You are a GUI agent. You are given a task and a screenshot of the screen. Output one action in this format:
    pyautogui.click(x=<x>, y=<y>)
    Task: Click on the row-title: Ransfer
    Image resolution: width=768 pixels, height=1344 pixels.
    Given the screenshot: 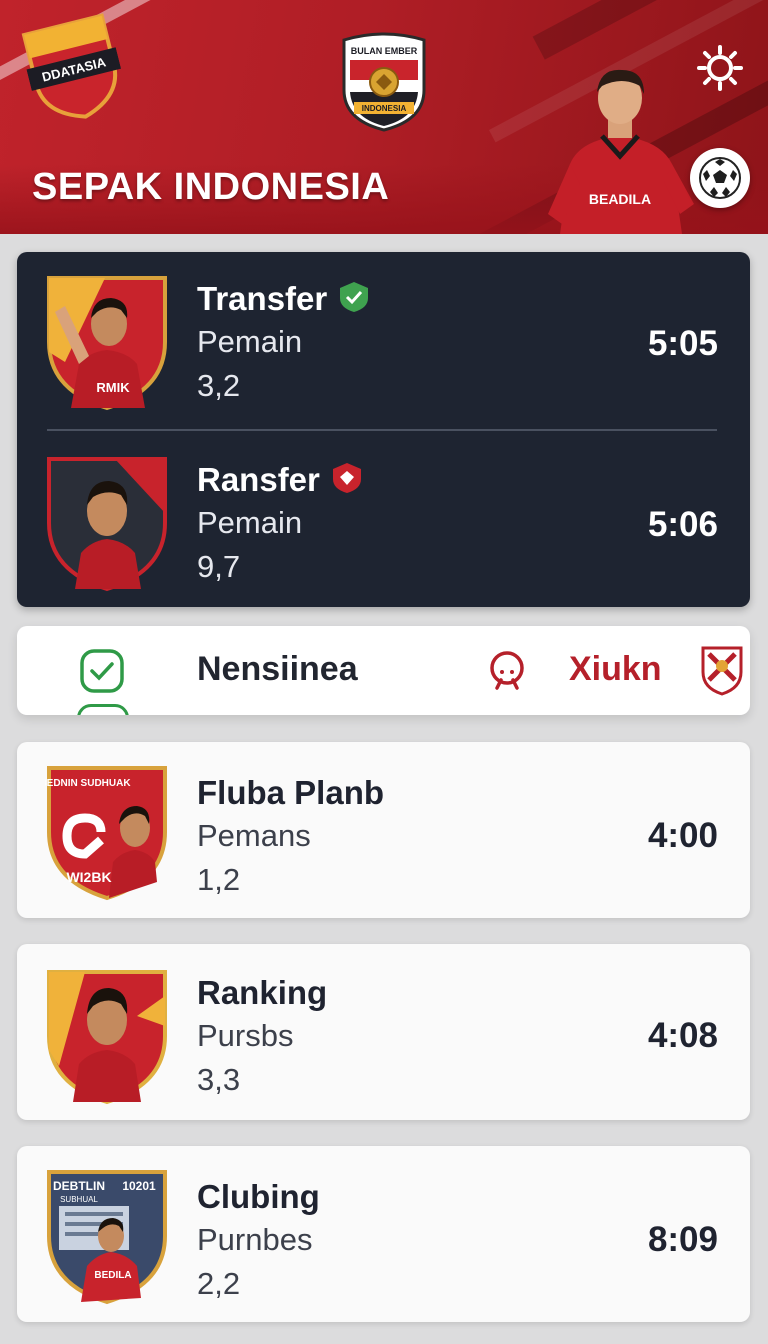 What is the action you would take?
    pyautogui.click(x=280, y=480)
    